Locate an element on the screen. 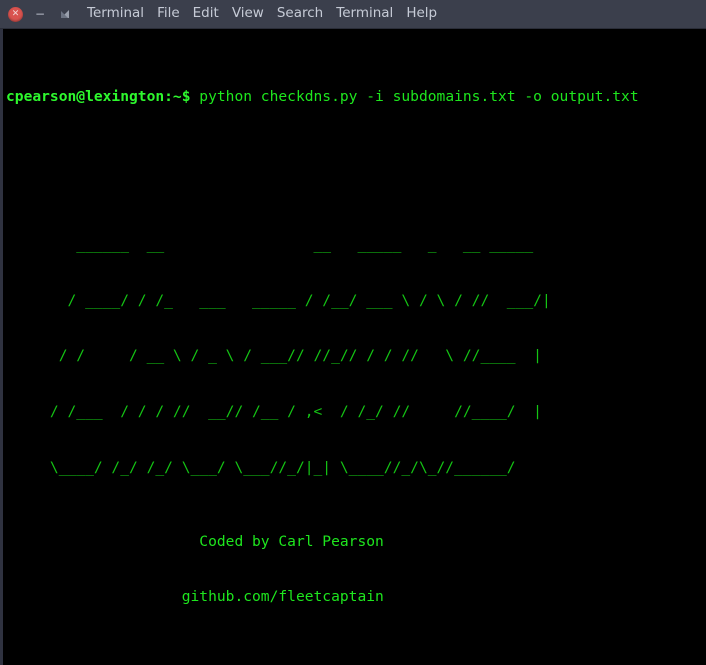 This screenshot has height=665, width=706. minimize-icon: − is located at coordinates (40, 14).